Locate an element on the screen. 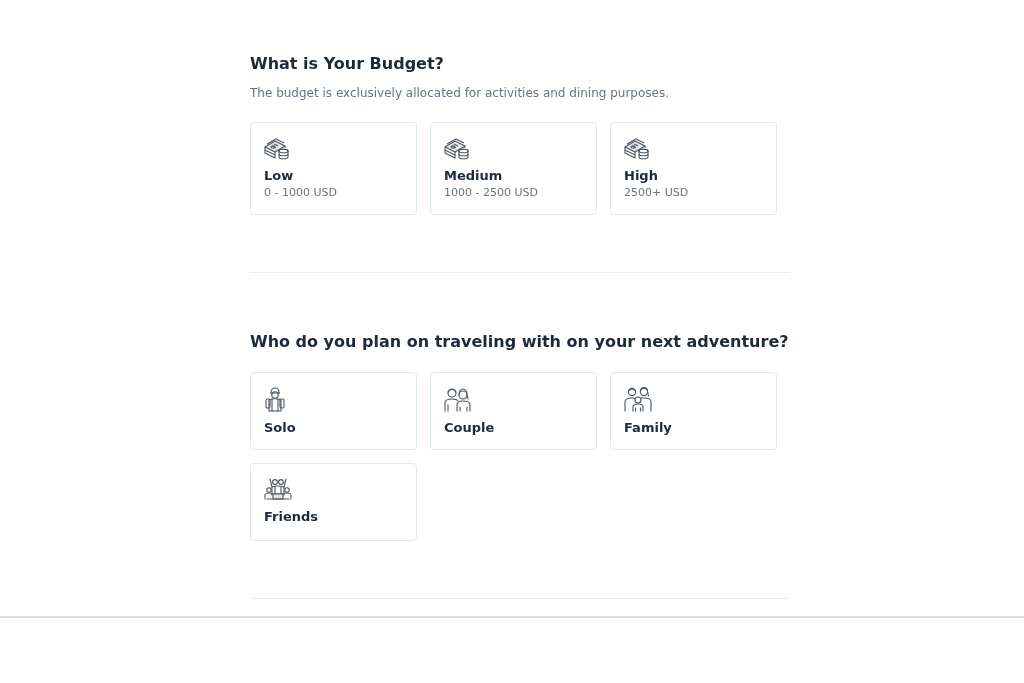 The height and width of the screenshot is (683, 1024). option-card: Friends is located at coordinates (333, 502).